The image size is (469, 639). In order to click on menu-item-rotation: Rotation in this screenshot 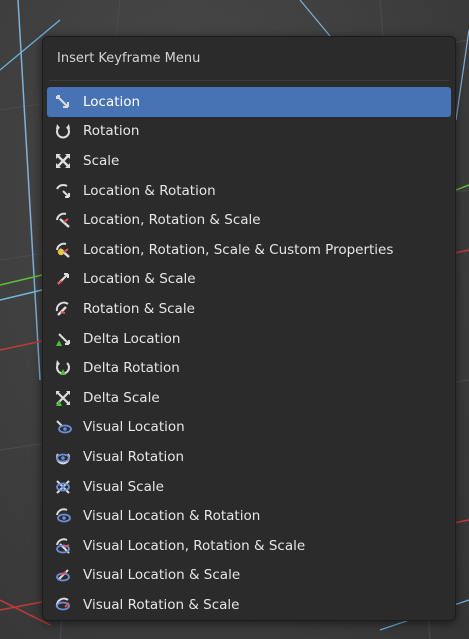, I will do `click(249, 132)`.